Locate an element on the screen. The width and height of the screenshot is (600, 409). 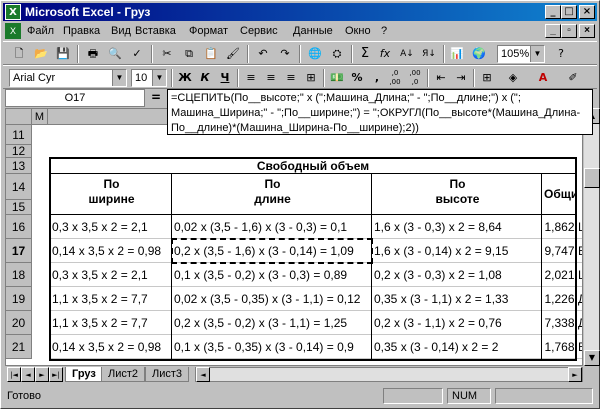
align-left-icon: ≡ is located at coordinates (251, 78).